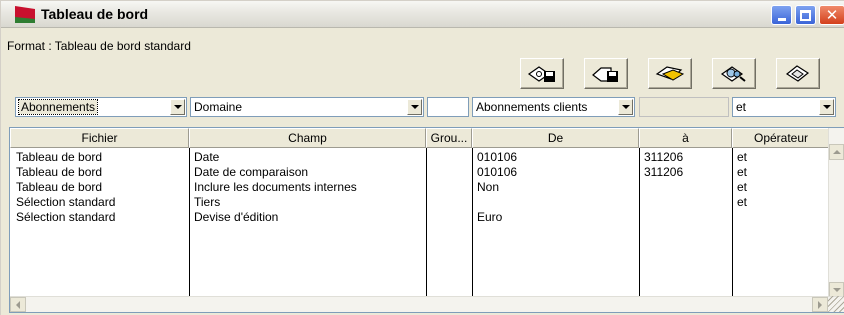 The height and width of the screenshot is (315, 844). I want to click on eraser-icon, so click(797, 73).